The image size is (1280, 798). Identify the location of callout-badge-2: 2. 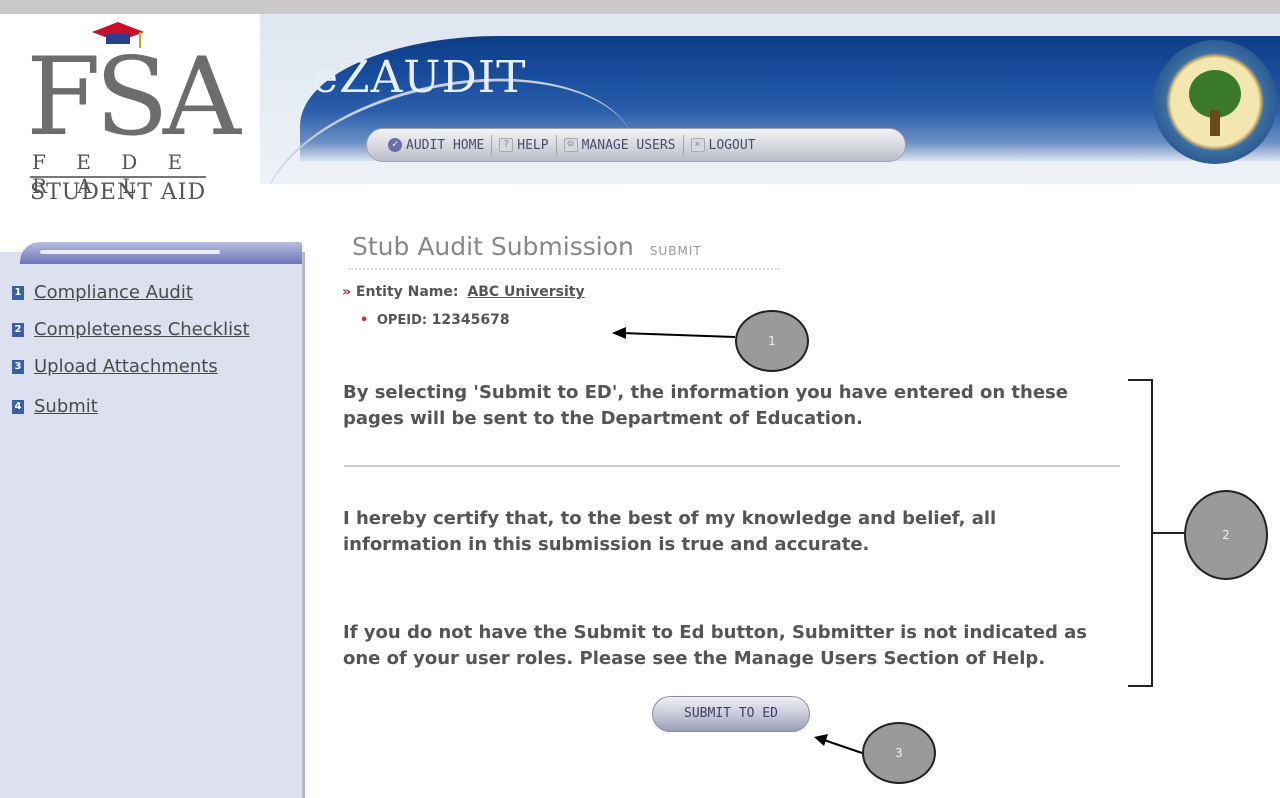
(1226, 535).